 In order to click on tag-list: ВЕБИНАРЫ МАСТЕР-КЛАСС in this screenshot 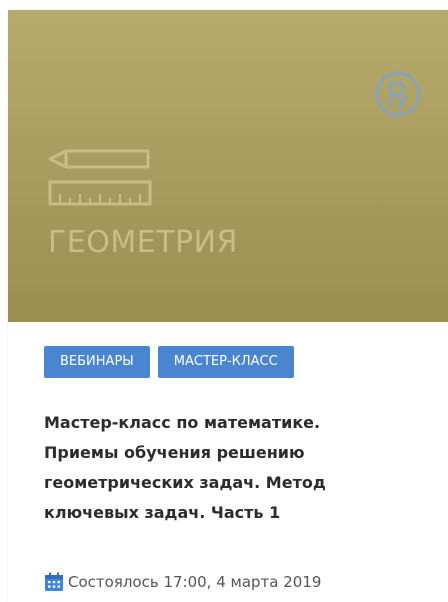, I will do `click(169, 362)`.